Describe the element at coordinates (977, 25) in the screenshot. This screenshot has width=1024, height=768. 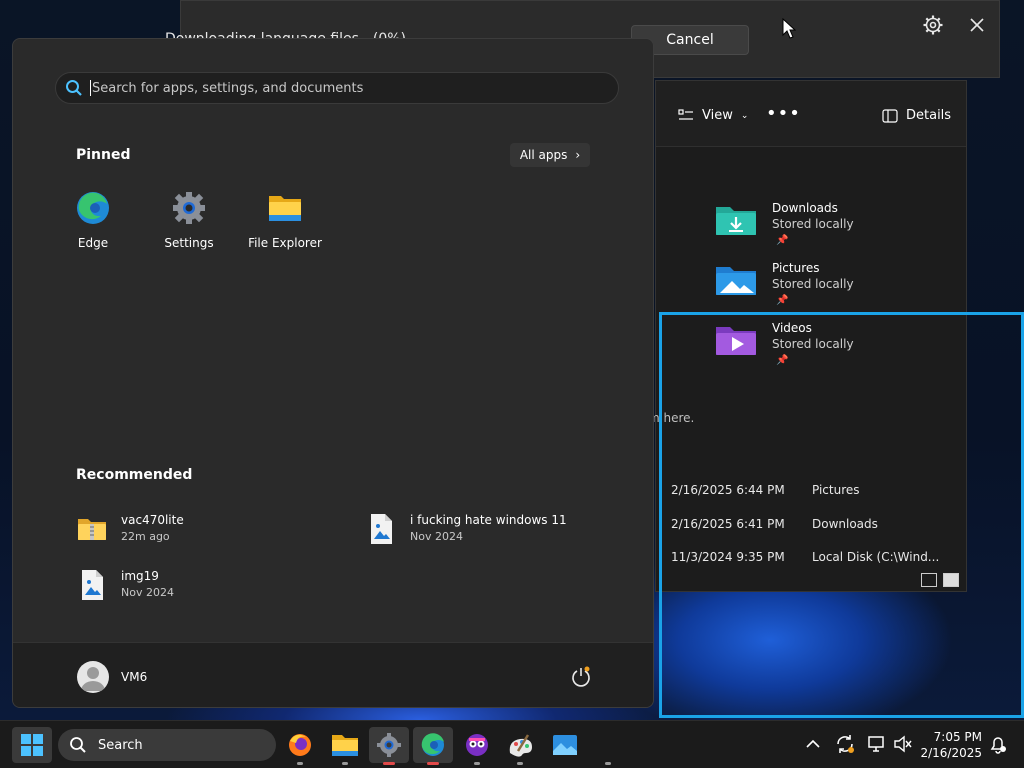
I see `close-icon` at that location.